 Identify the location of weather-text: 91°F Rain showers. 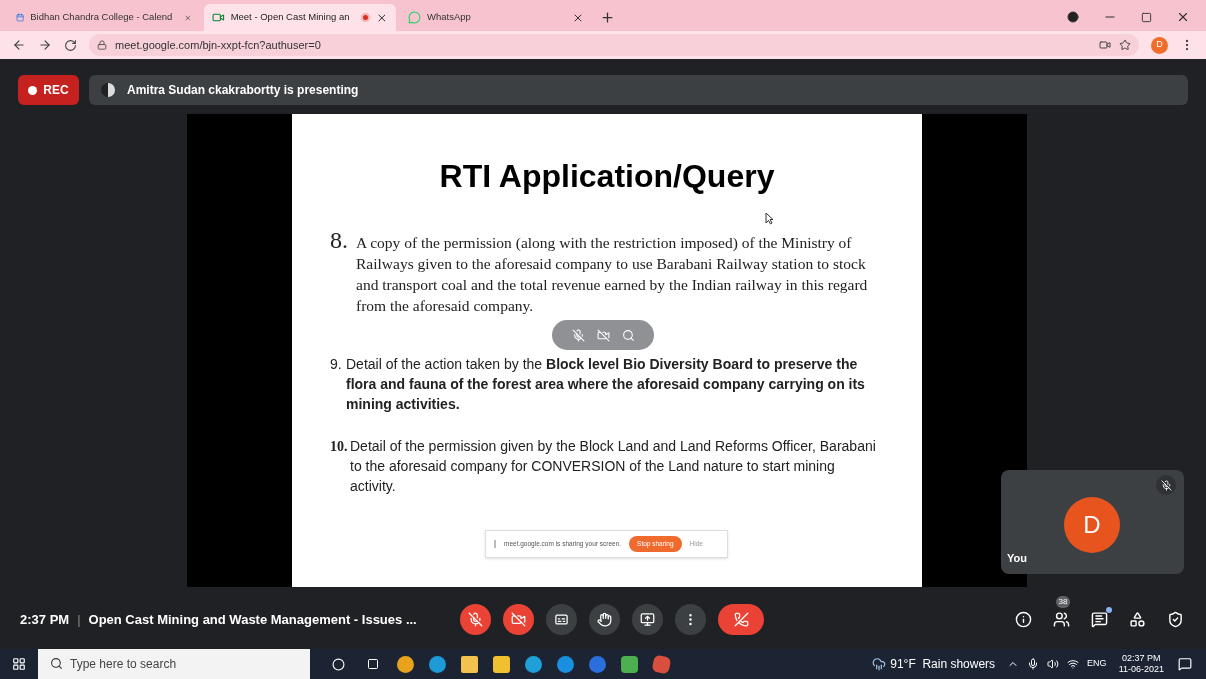
(943, 664).